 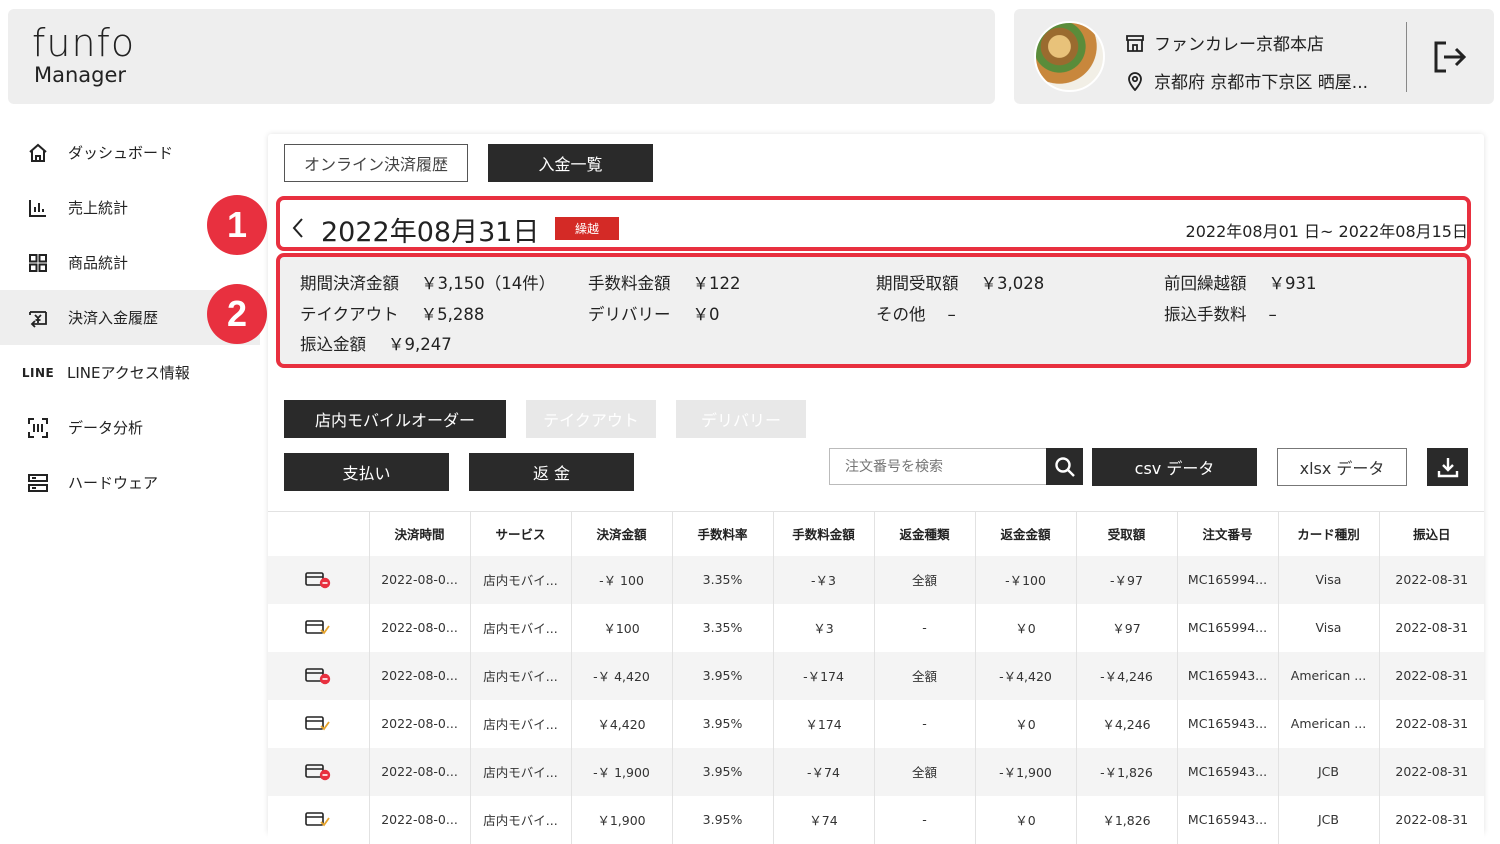 I want to click on column-header, so click(x=319, y=533).